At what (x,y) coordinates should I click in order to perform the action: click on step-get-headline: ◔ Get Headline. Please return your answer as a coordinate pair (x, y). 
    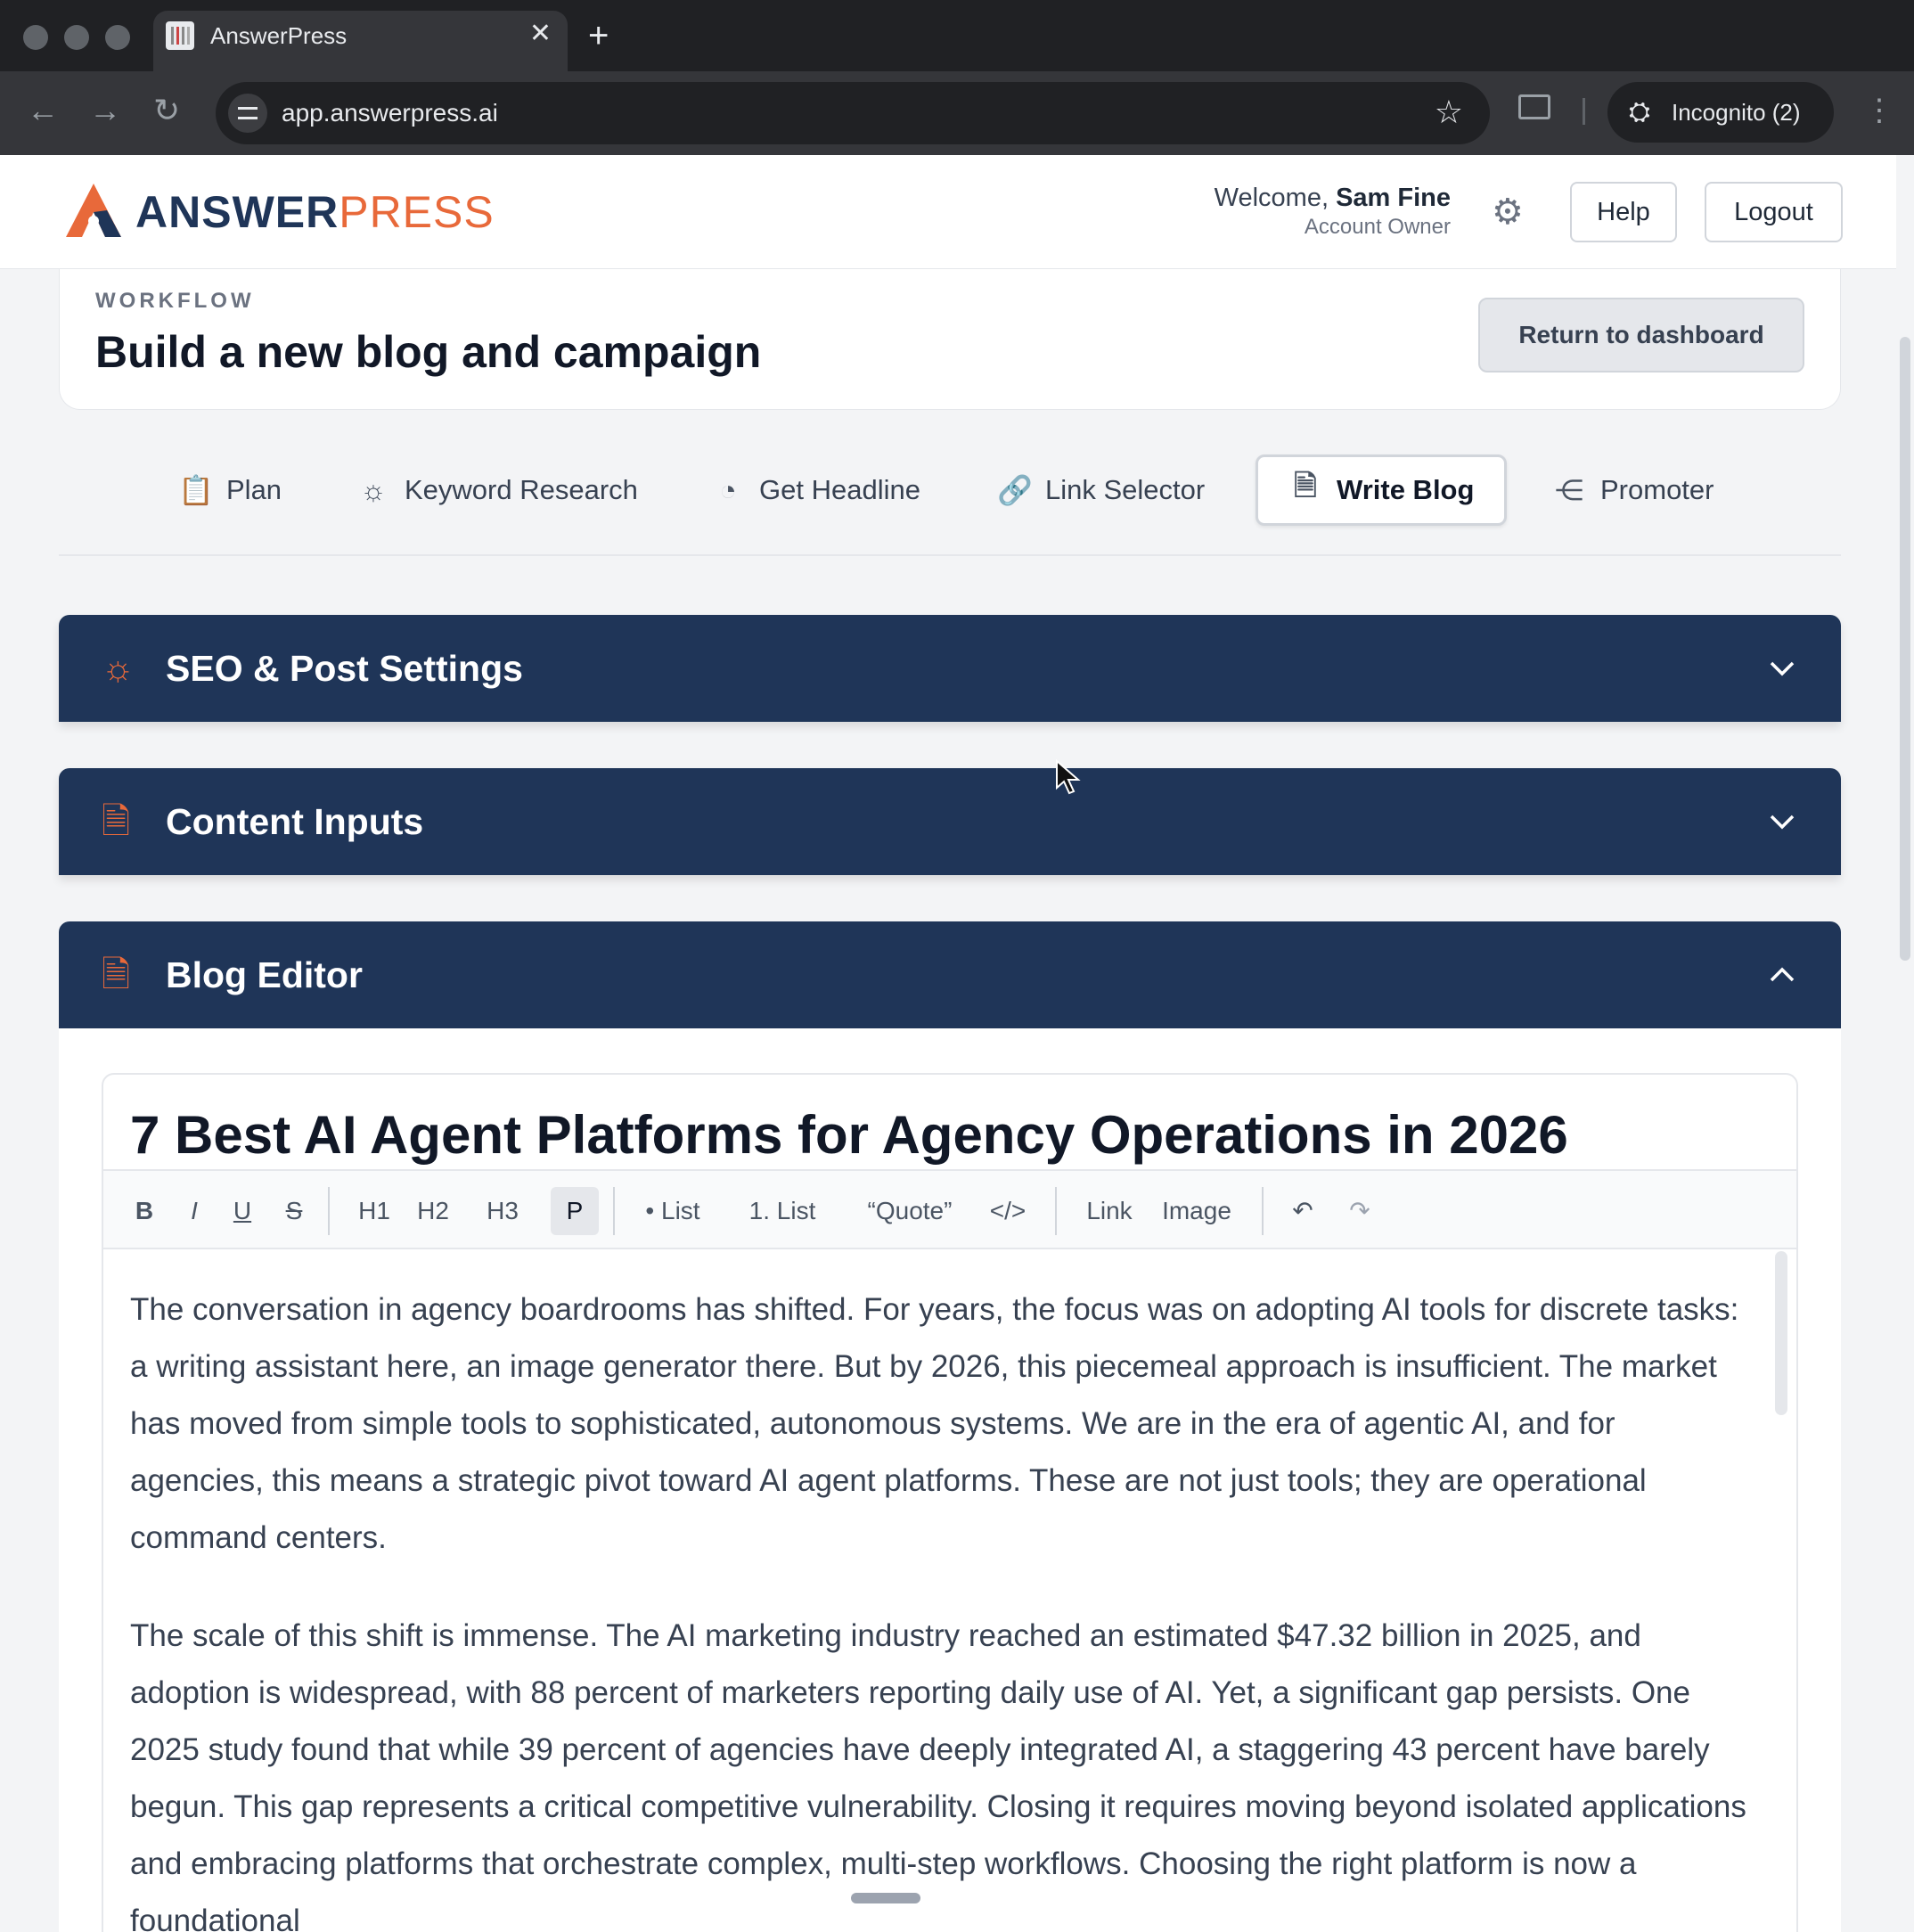
    Looking at the image, I should click on (816, 490).